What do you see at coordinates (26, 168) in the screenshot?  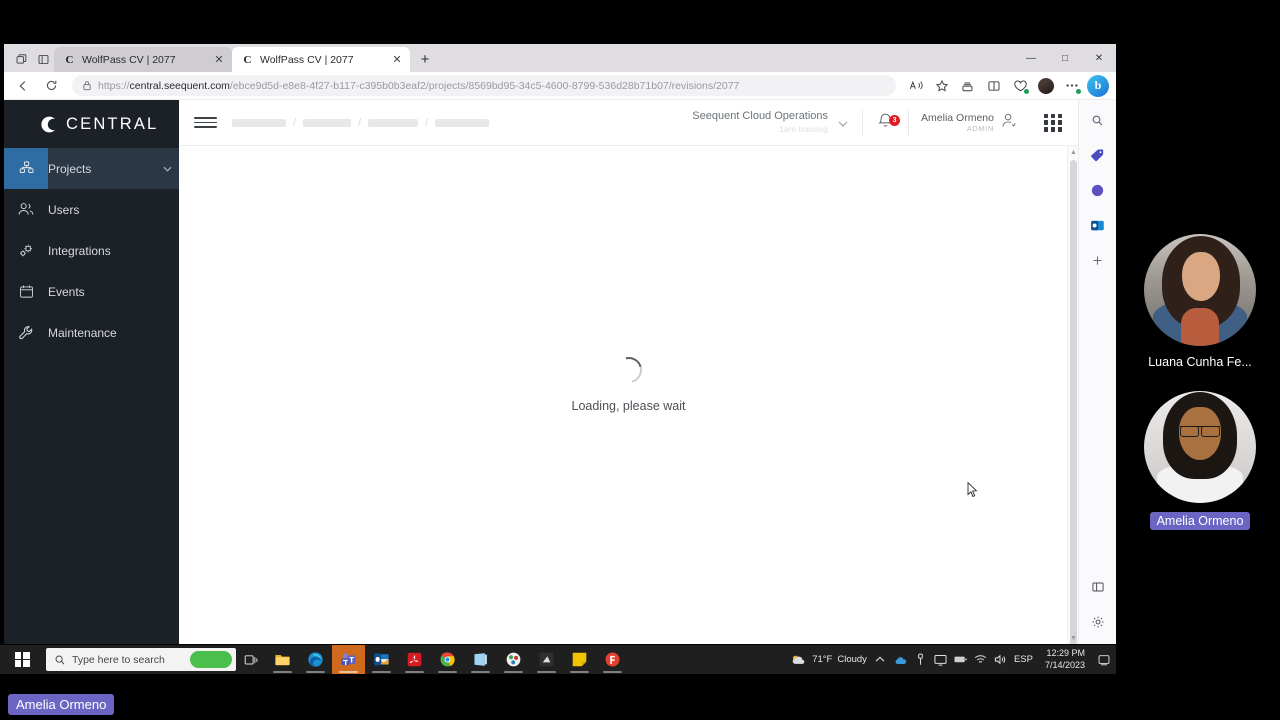 I see `projects-icon` at bounding box center [26, 168].